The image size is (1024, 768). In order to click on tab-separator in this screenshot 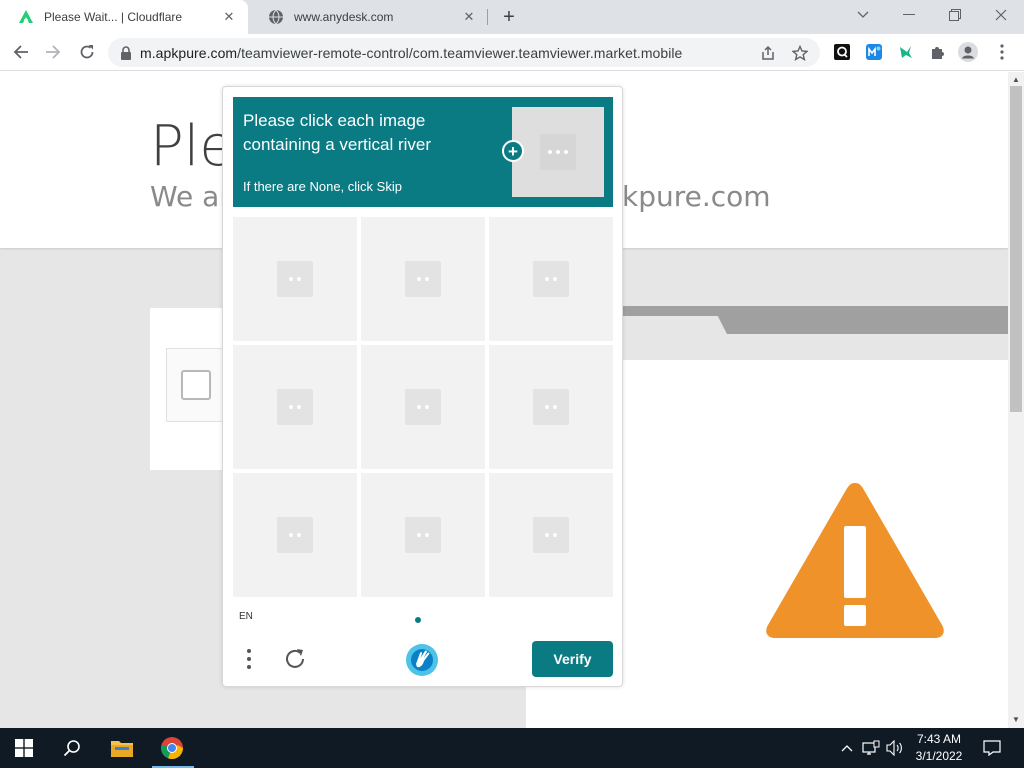, I will do `click(487, 17)`.